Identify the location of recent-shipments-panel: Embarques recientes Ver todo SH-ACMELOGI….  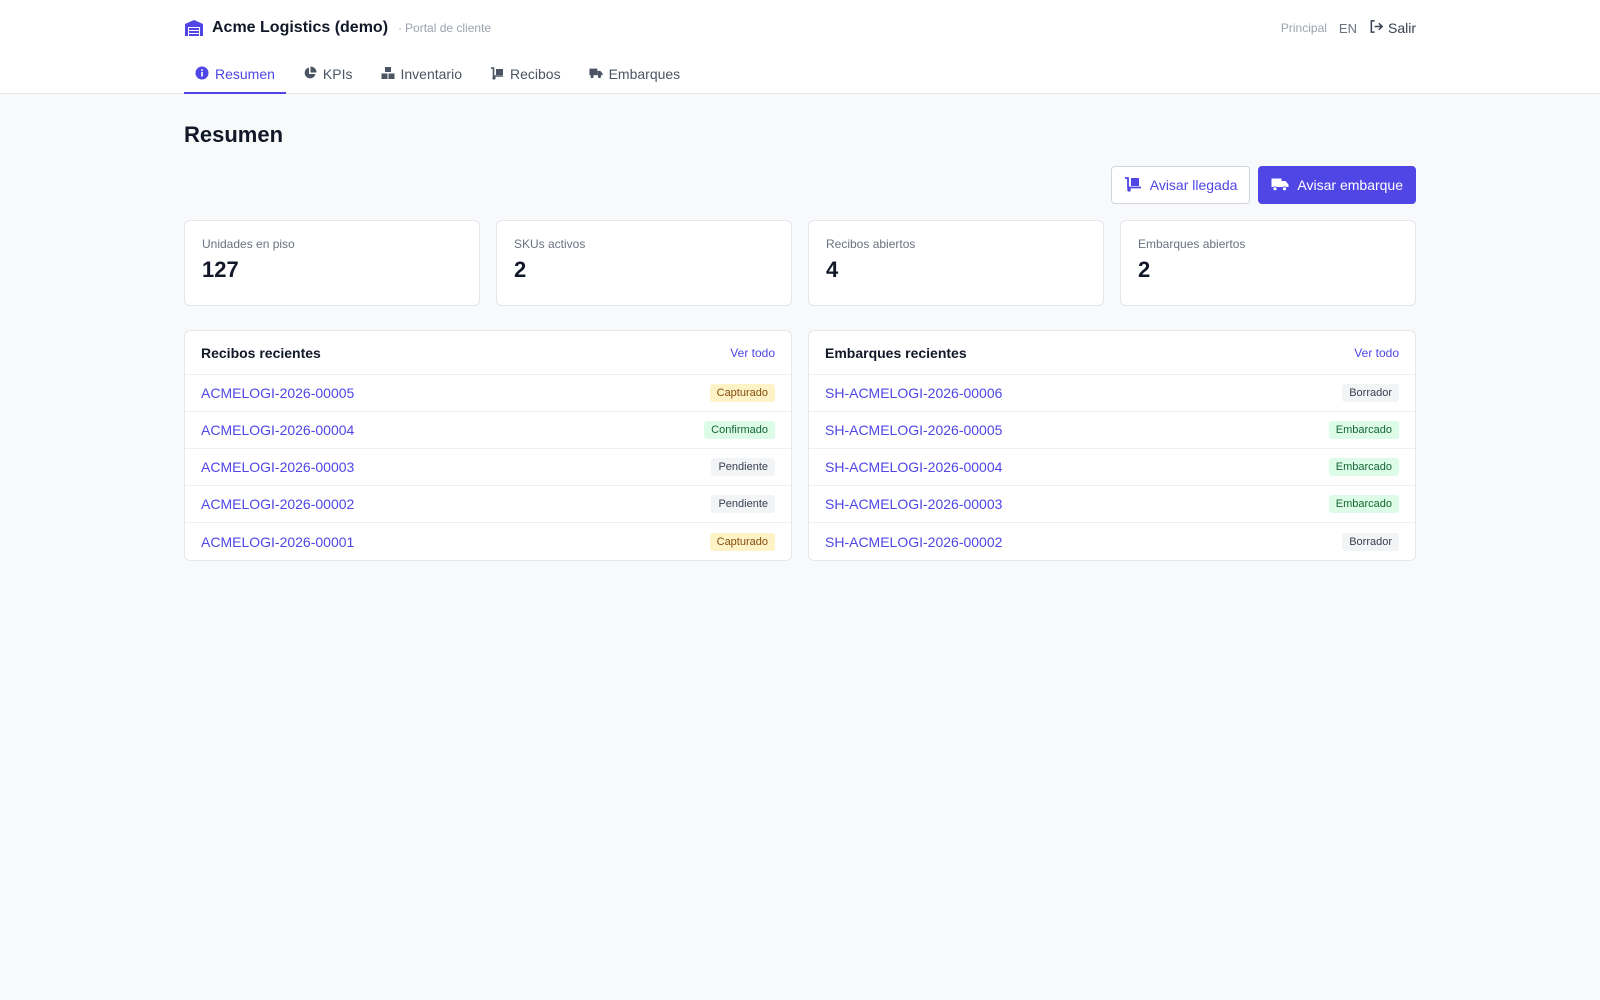
(1112, 445).